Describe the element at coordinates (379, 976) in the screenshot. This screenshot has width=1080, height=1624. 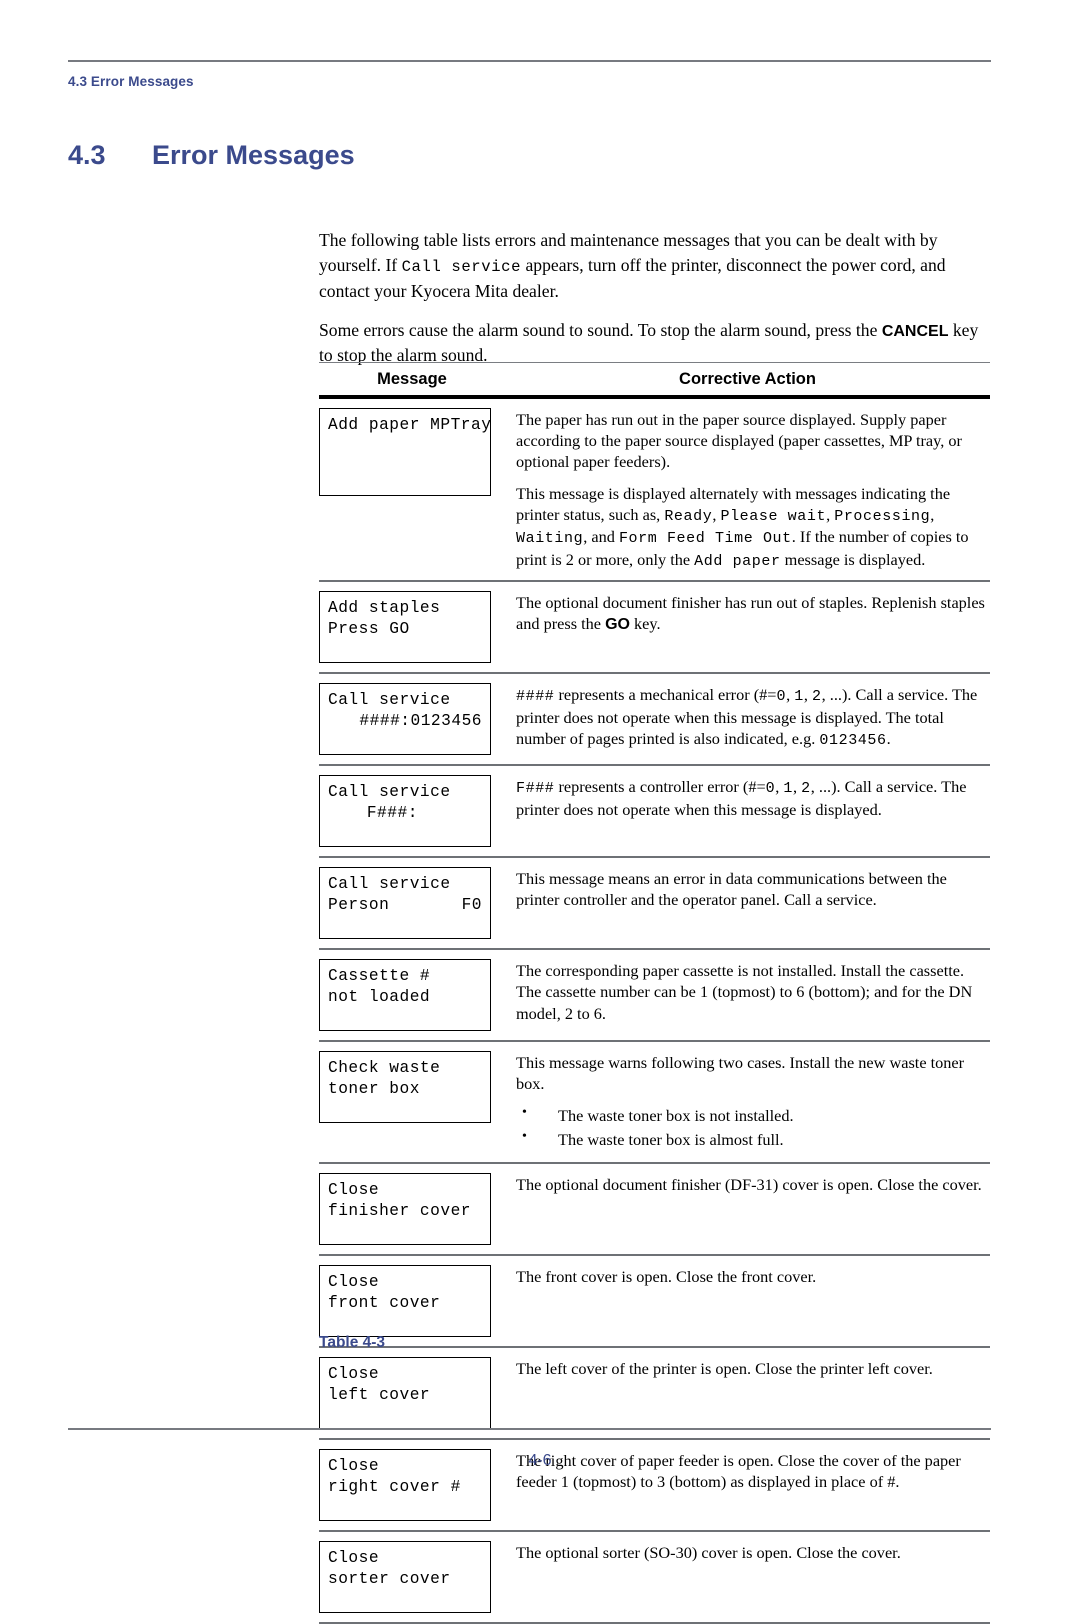
I see `lcd-line: Cassette #` at that location.